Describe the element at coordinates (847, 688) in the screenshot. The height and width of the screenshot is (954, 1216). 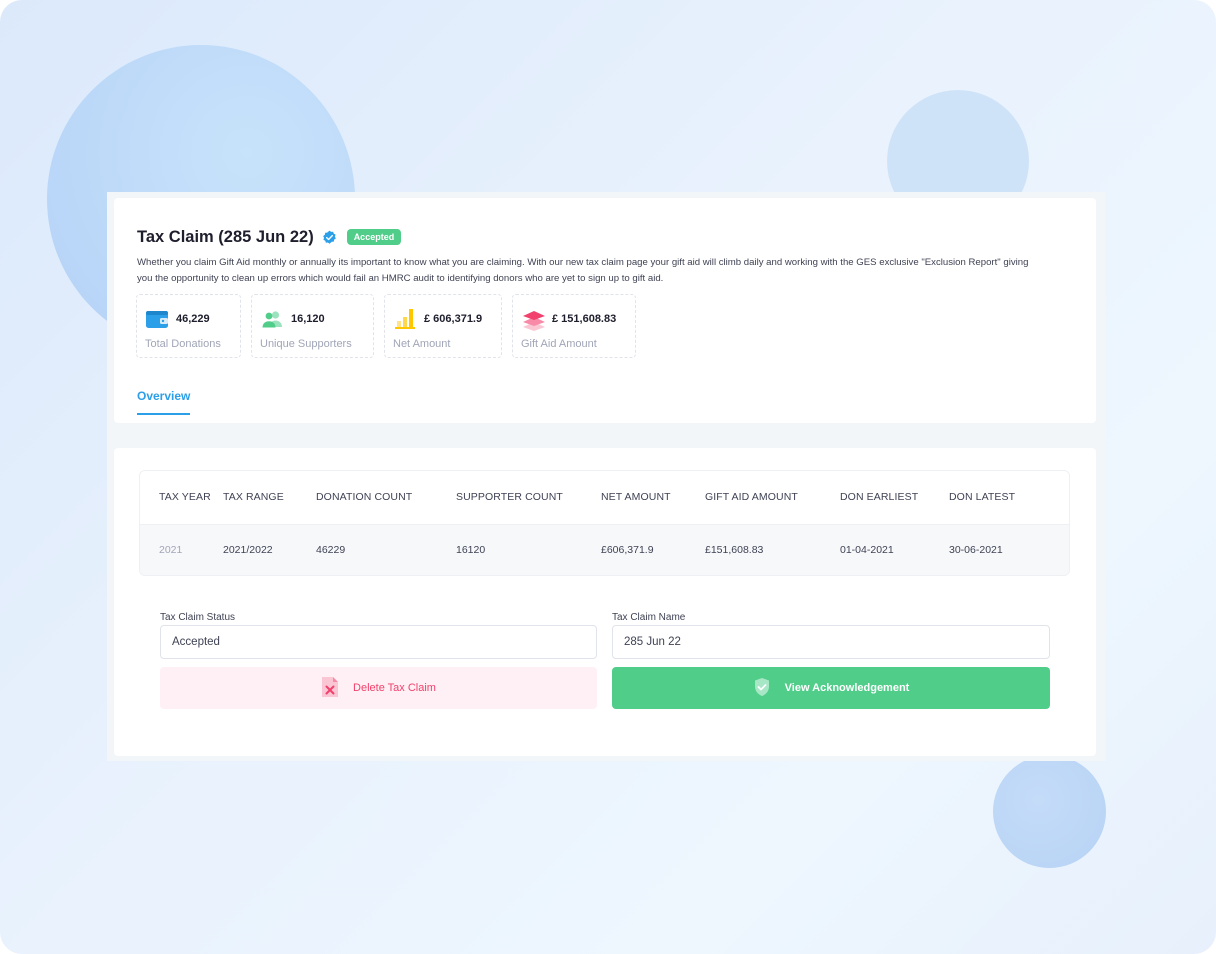
I see `acknowledgement-button-label: View Acknowledgement` at that location.